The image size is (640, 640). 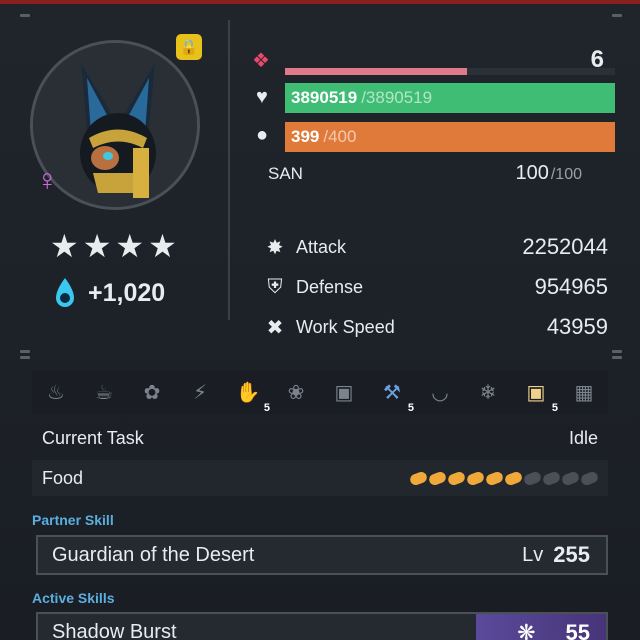 I want to click on work-speed-icon: ✖, so click(x=275, y=327).